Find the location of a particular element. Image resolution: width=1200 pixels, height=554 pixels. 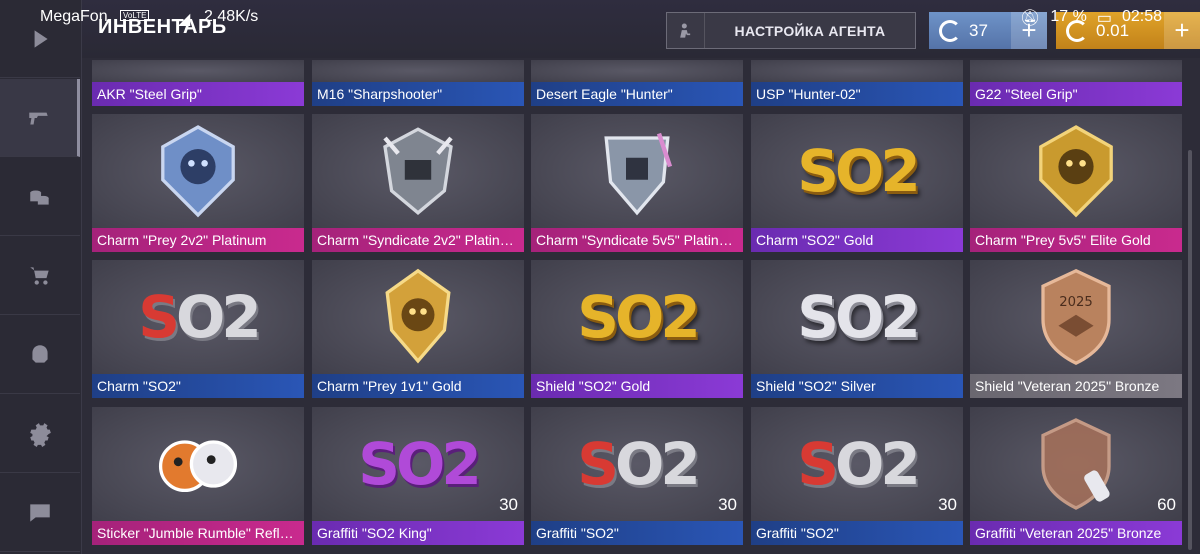

add-gold-button: + is located at coordinates (1182, 30).